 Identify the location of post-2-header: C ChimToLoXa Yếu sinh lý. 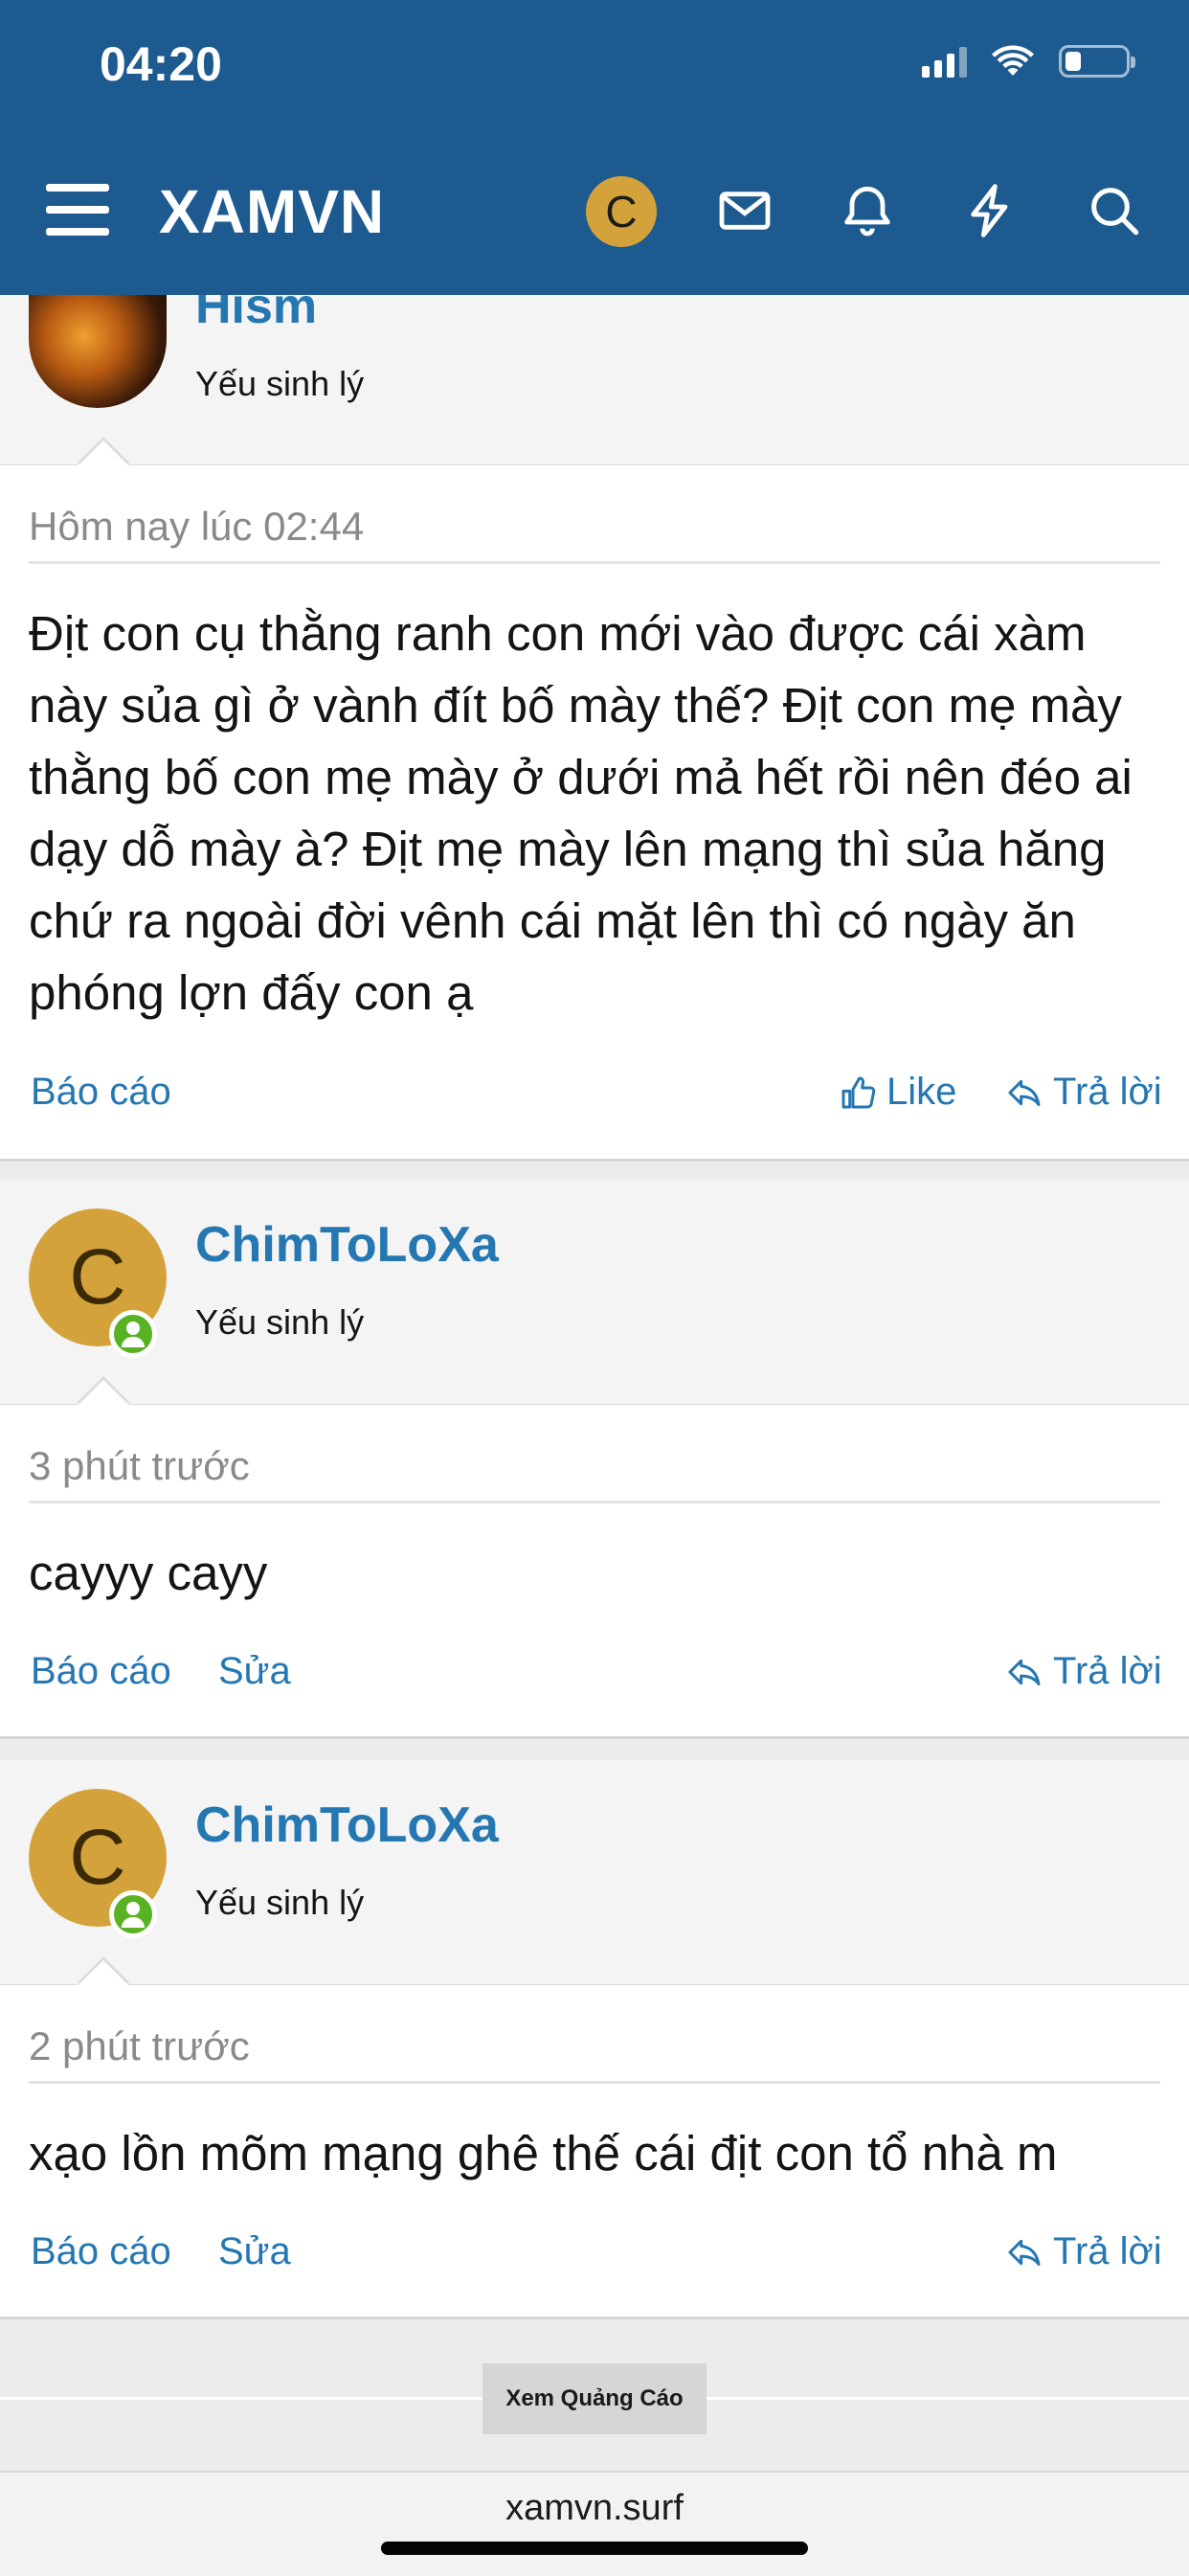
(594, 1293).